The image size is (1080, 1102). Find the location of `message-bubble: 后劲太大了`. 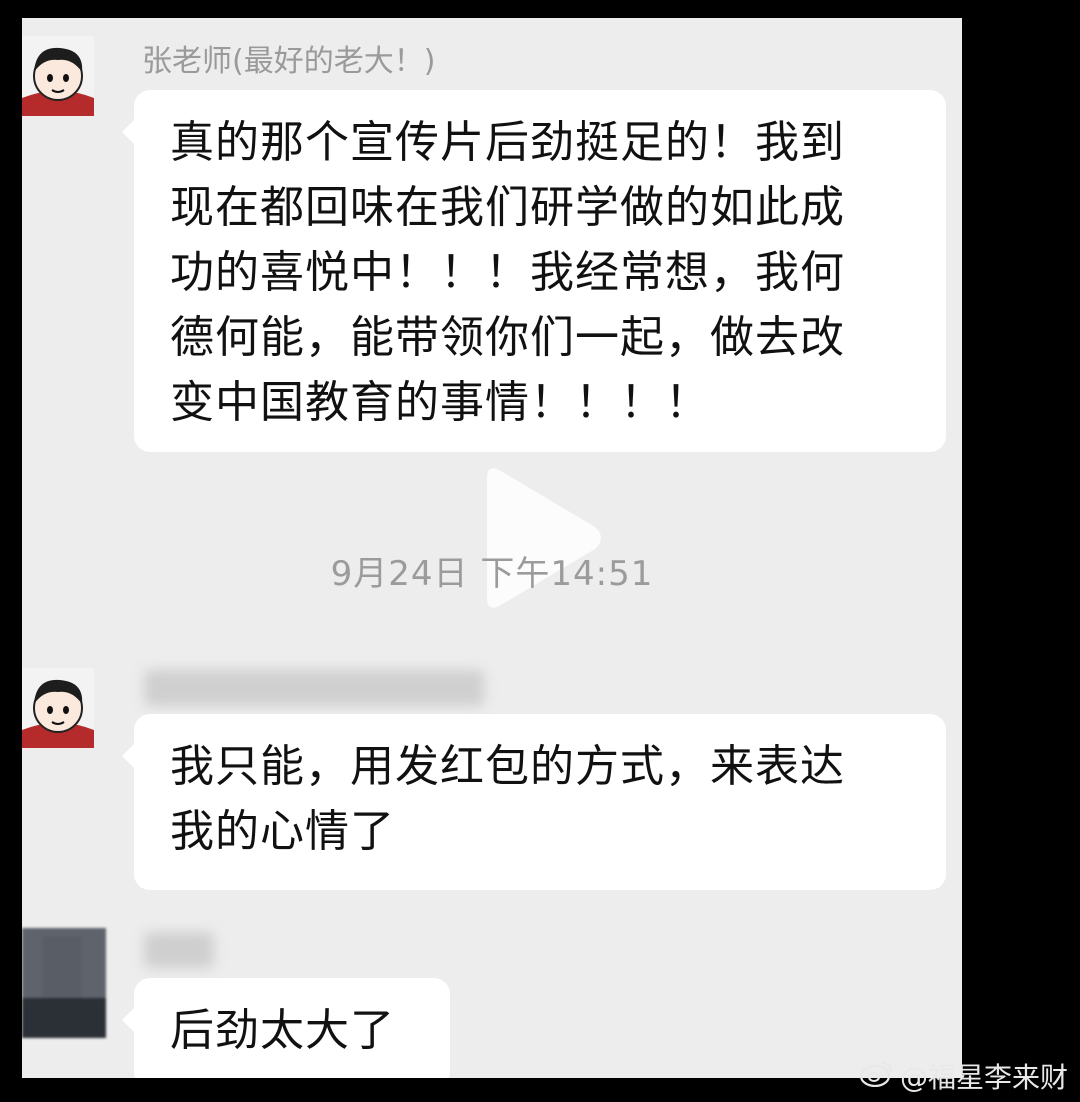

message-bubble: 后劲太大了 is located at coordinates (286, 1028).